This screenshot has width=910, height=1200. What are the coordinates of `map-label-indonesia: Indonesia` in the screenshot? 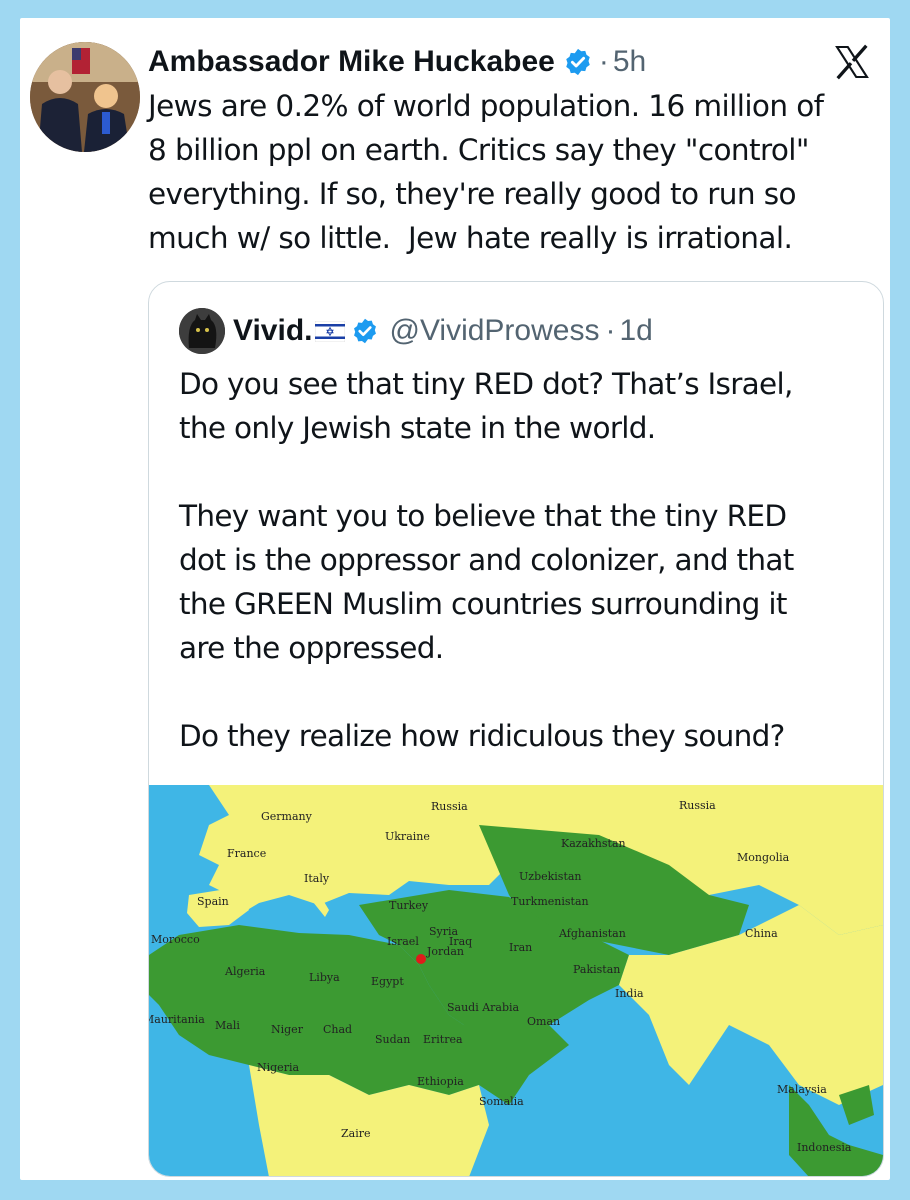 It's located at (824, 1147).